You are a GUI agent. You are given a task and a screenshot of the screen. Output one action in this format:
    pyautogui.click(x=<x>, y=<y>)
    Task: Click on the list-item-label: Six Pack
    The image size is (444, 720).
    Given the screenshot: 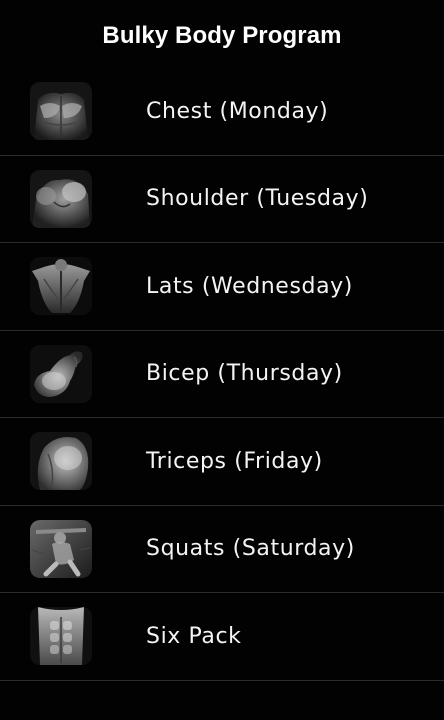 What is the action you would take?
    pyautogui.click(x=194, y=636)
    